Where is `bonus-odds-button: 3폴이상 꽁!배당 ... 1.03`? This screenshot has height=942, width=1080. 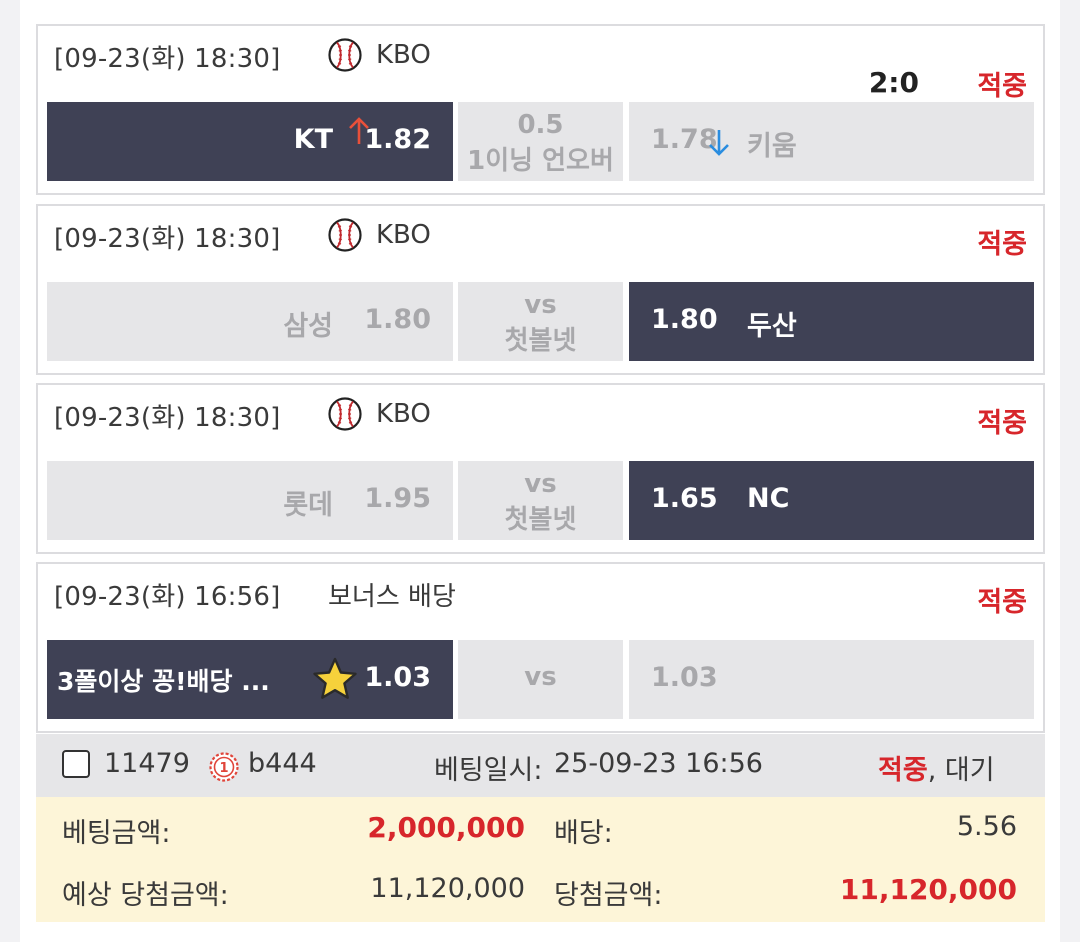 bonus-odds-button: 3폴이상 꽁!배당 ... 1.03 is located at coordinates (250, 679).